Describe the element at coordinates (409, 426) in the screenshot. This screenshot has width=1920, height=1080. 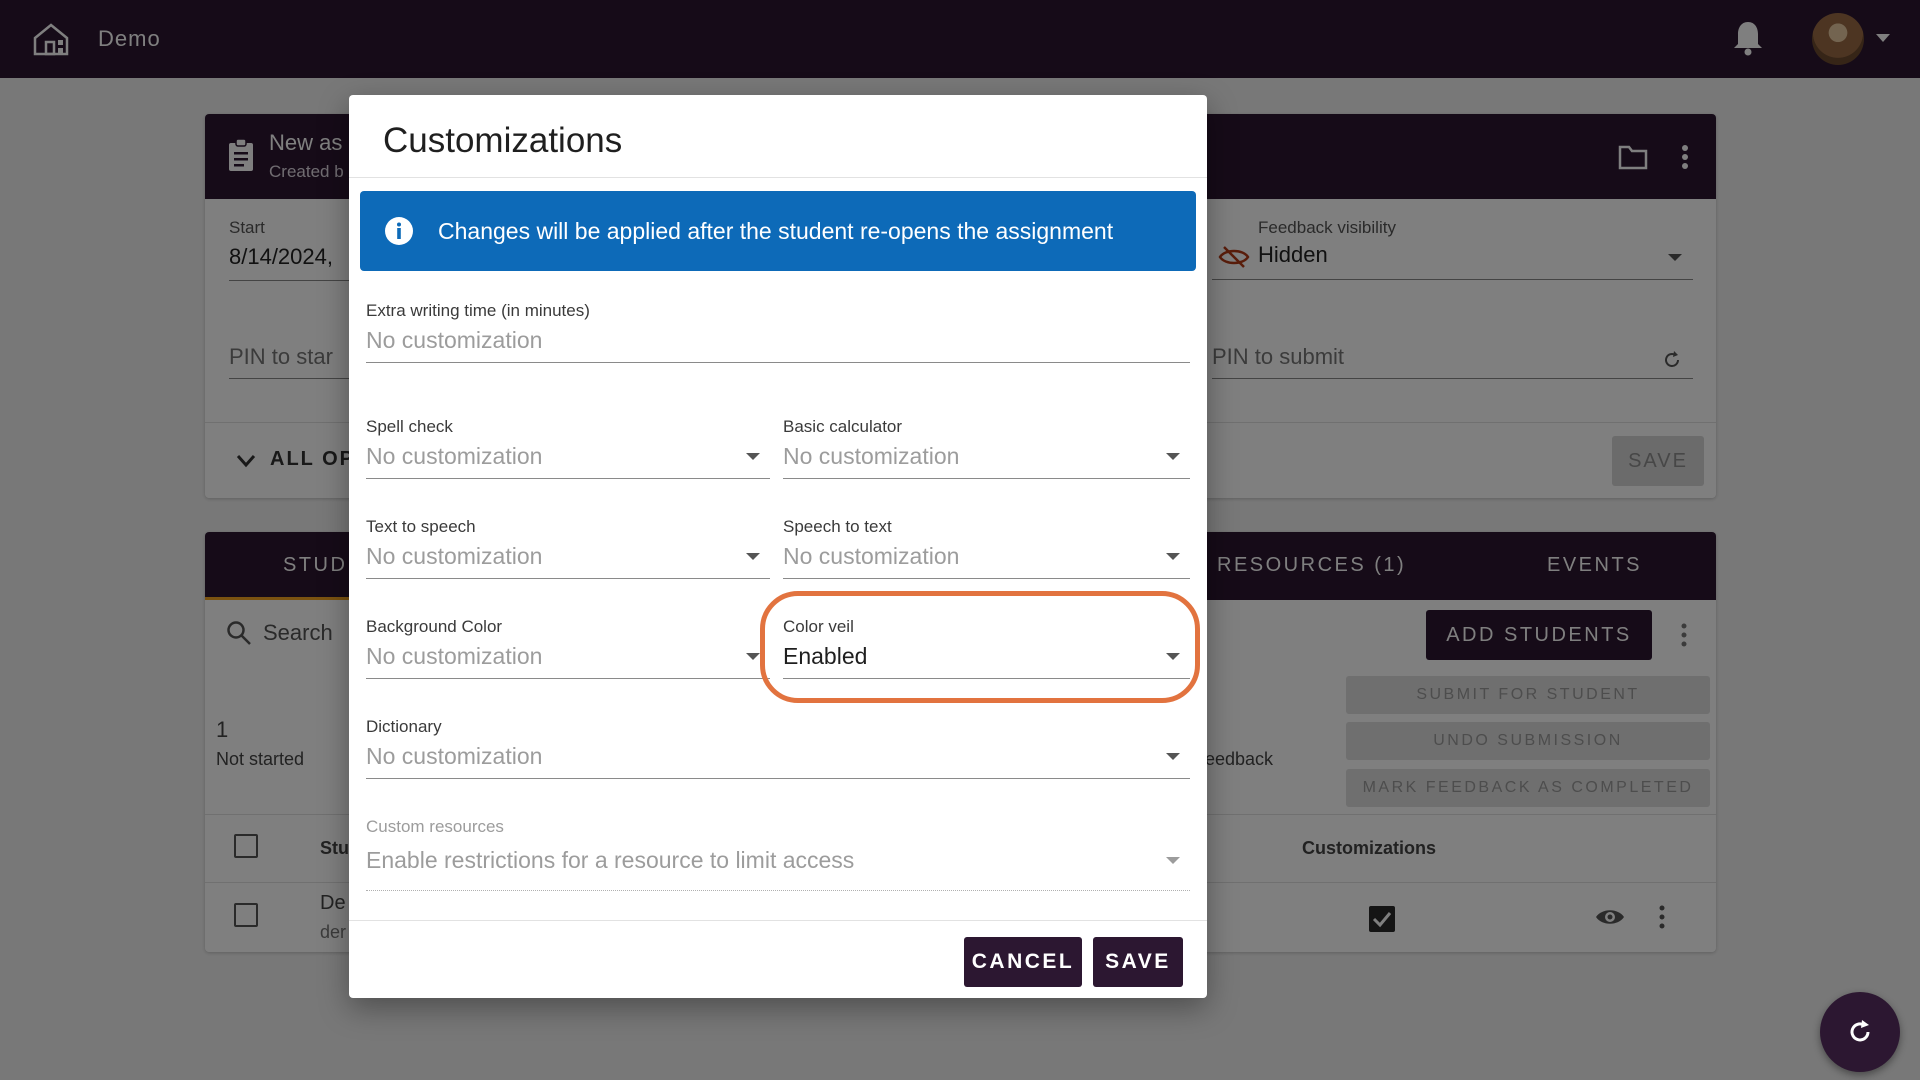
I see `spell-check-label: Spell check` at that location.